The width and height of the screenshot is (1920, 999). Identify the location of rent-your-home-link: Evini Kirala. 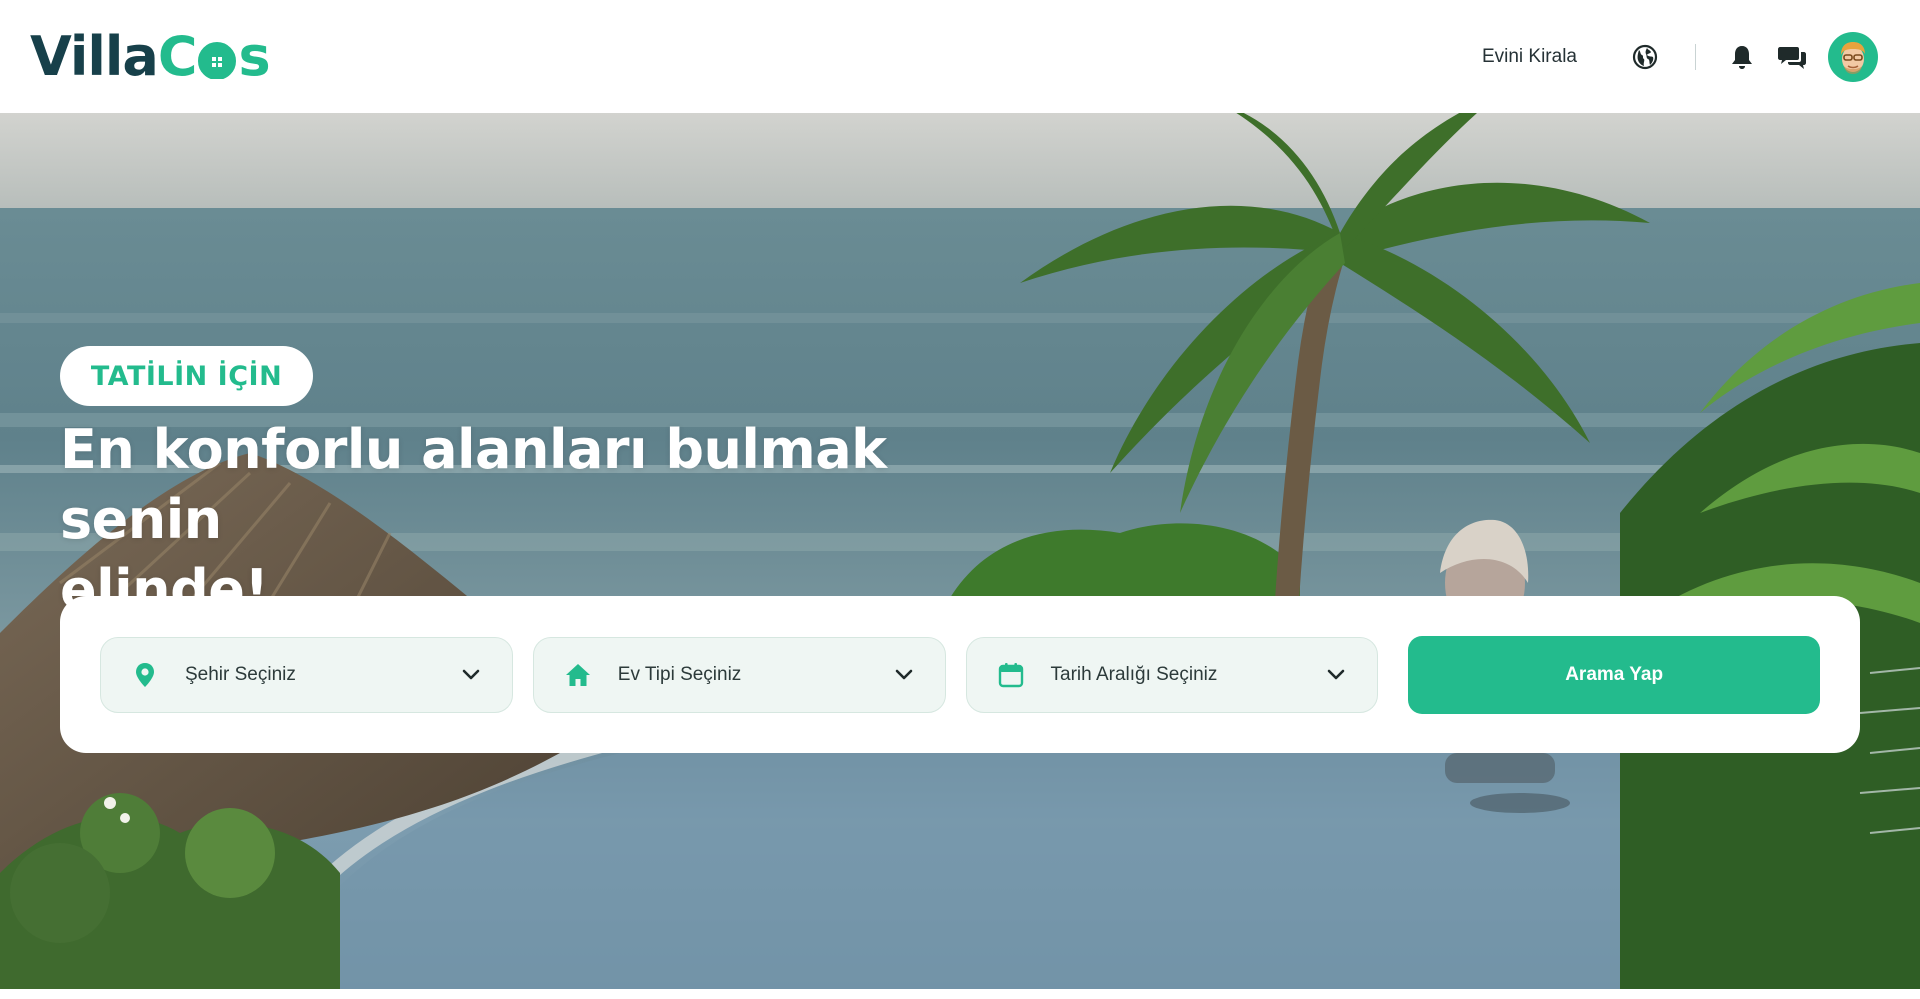
(1529, 57).